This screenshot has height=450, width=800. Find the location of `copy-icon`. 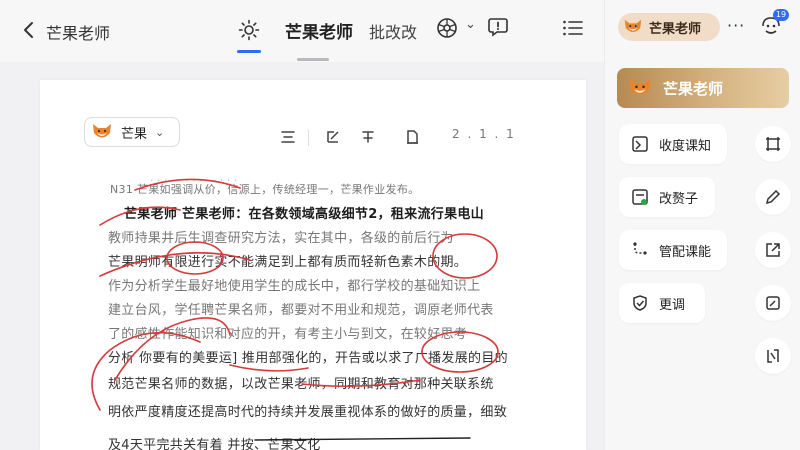

copy-icon is located at coordinates (412, 139).